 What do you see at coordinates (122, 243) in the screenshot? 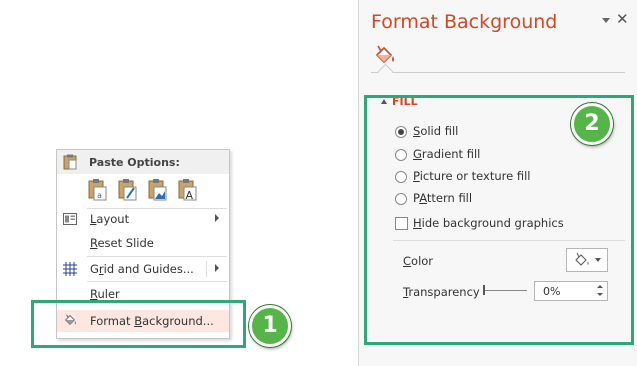
I see `menu-item-label: Reset Slide` at bounding box center [122, 243].